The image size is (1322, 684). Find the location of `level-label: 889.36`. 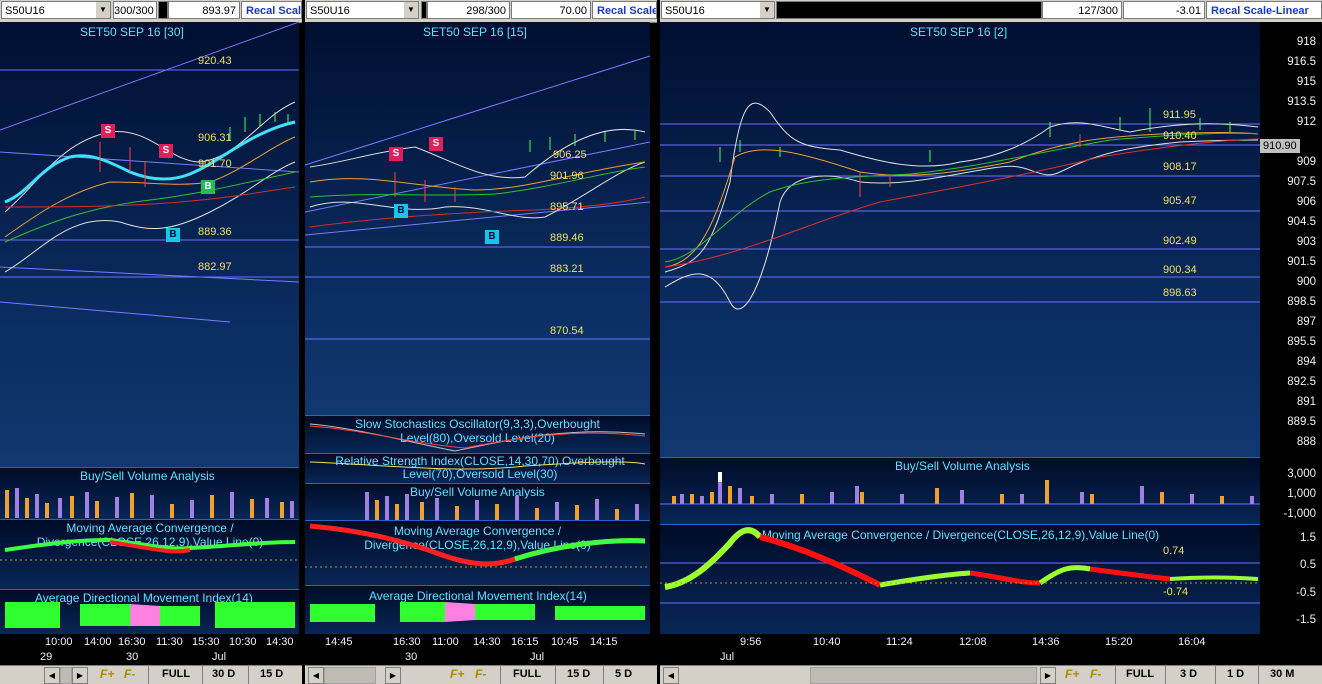

level-label: 889.36 is located at coordinates (215, 232).